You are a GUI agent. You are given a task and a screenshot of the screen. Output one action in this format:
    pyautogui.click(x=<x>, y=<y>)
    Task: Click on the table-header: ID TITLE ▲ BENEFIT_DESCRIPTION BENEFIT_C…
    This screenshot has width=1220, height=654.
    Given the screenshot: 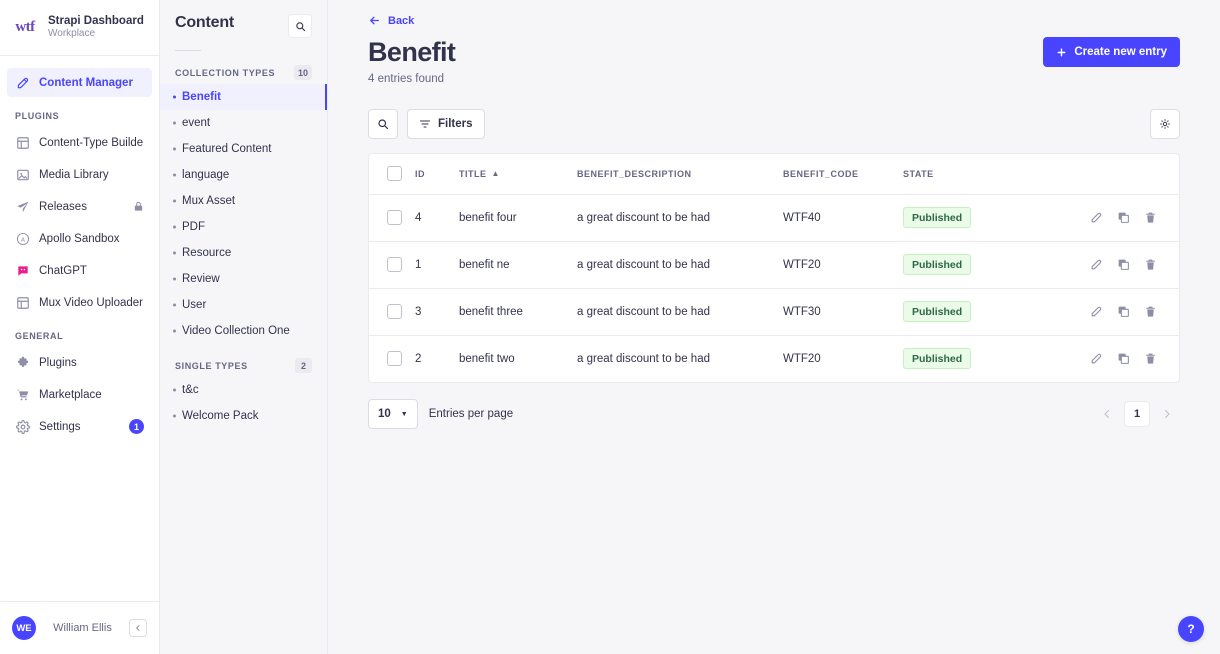 What is the action you would take?
    pyautogui.click(x=774, y=174)
    